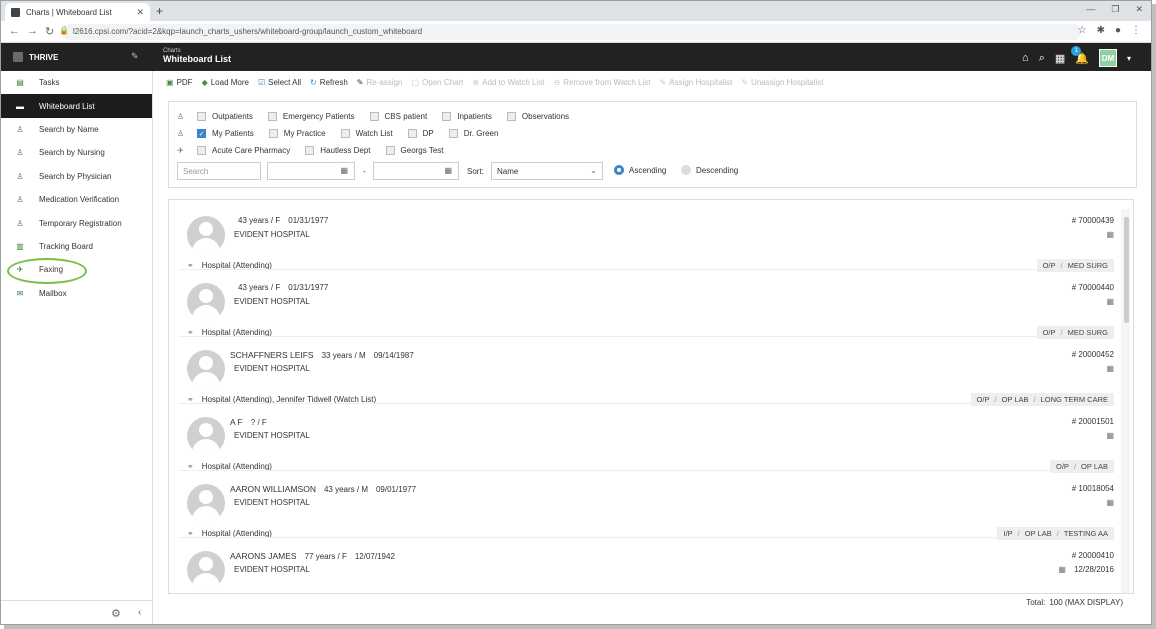  What do you see at coordinates (219, 171) in the screenshot?
I see `search-input: Search` at bounding box center [219, 171].